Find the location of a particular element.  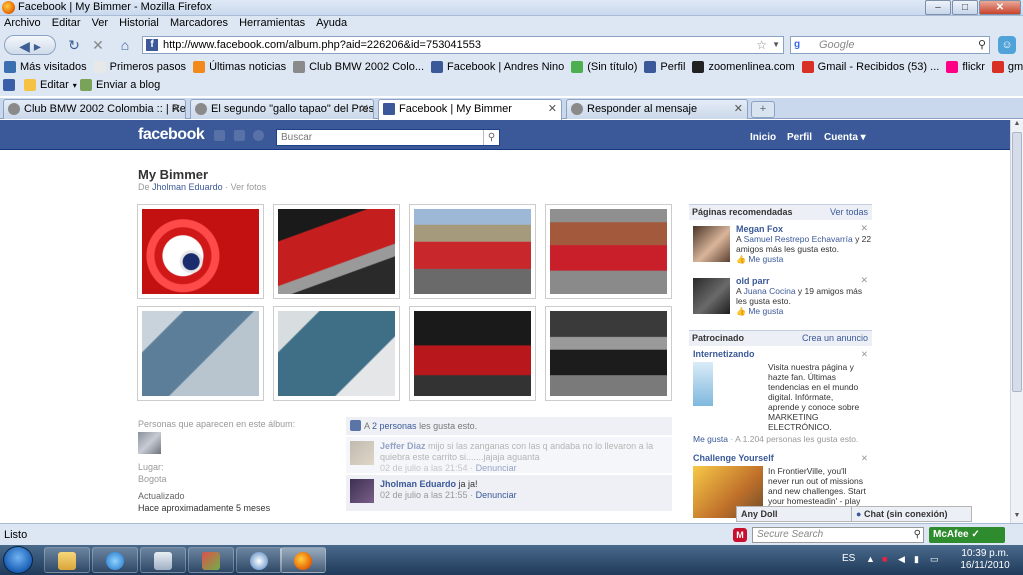

reload-icon: ↻ is located at coordinates (74, 45).